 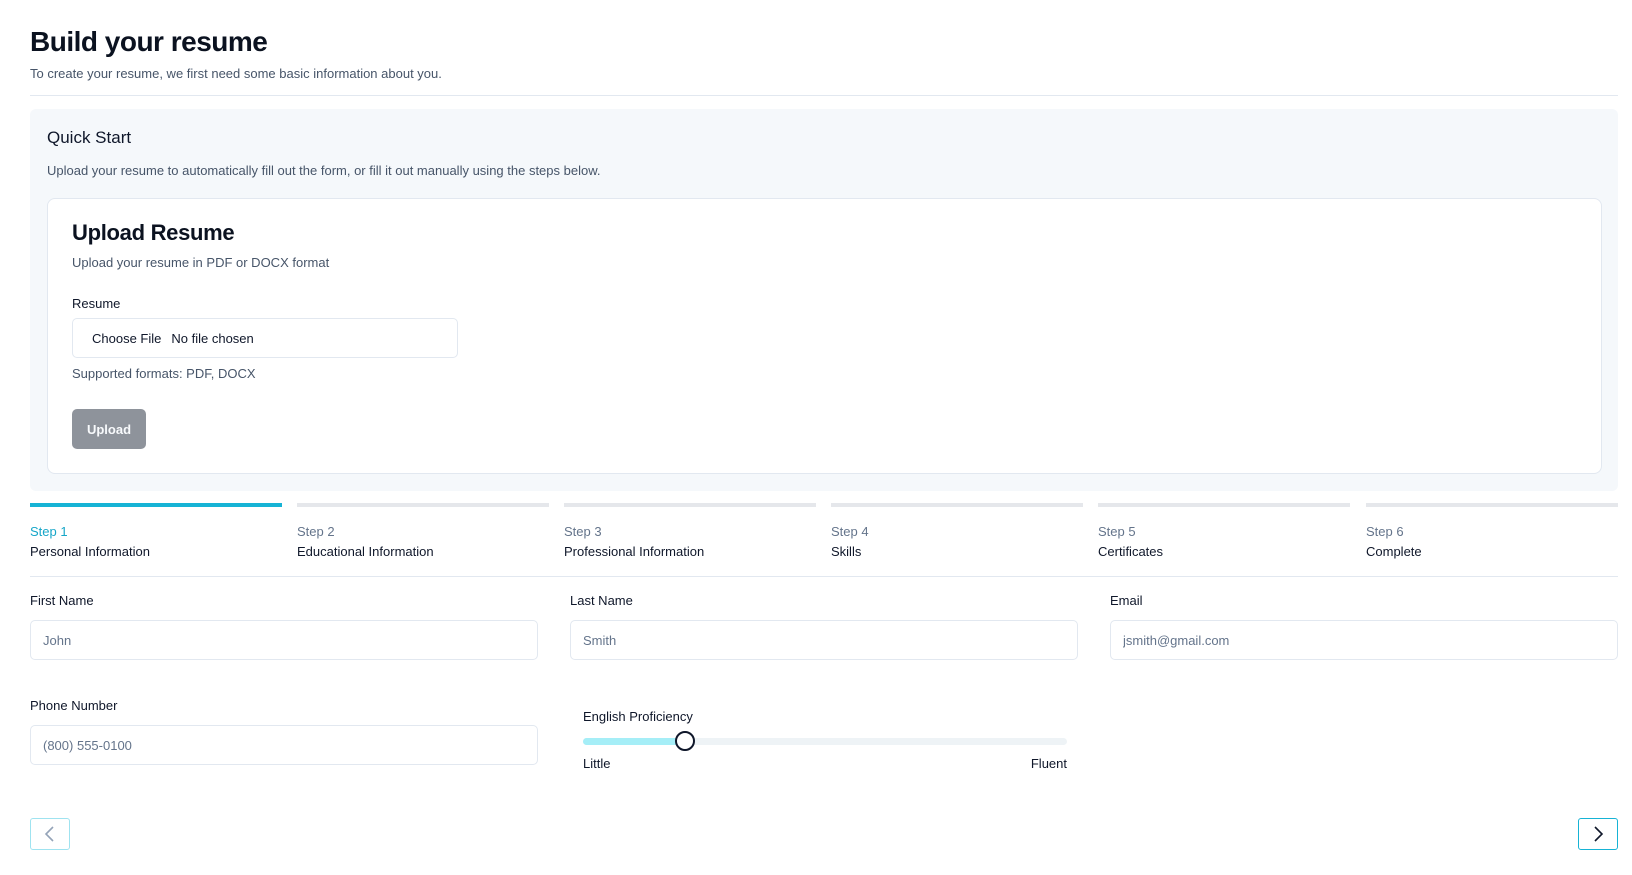 What do you see at coordinates (1131, 551) in the screenshot?
I see `step-5-name: Certificates` at bounding box center [1131, 551].